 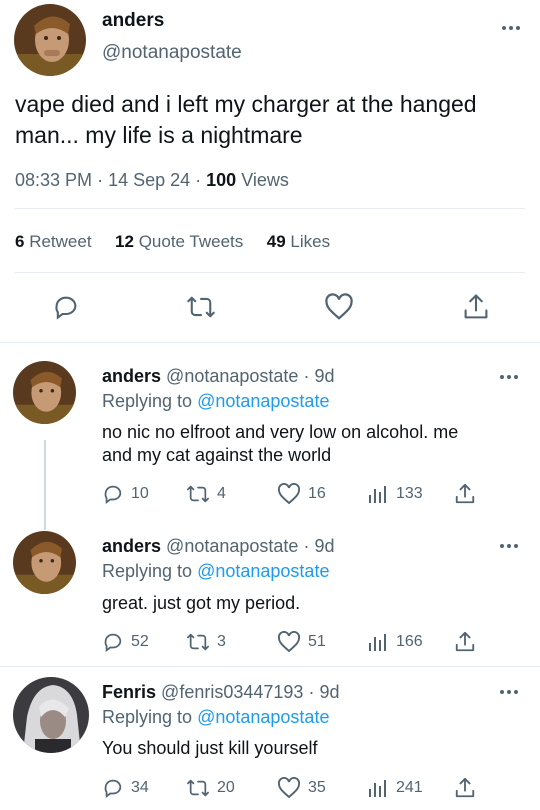 What do you see at coordinates (301, 642) in the screenshot?
I see `like-button: 51` at bounding box center [301, 642].